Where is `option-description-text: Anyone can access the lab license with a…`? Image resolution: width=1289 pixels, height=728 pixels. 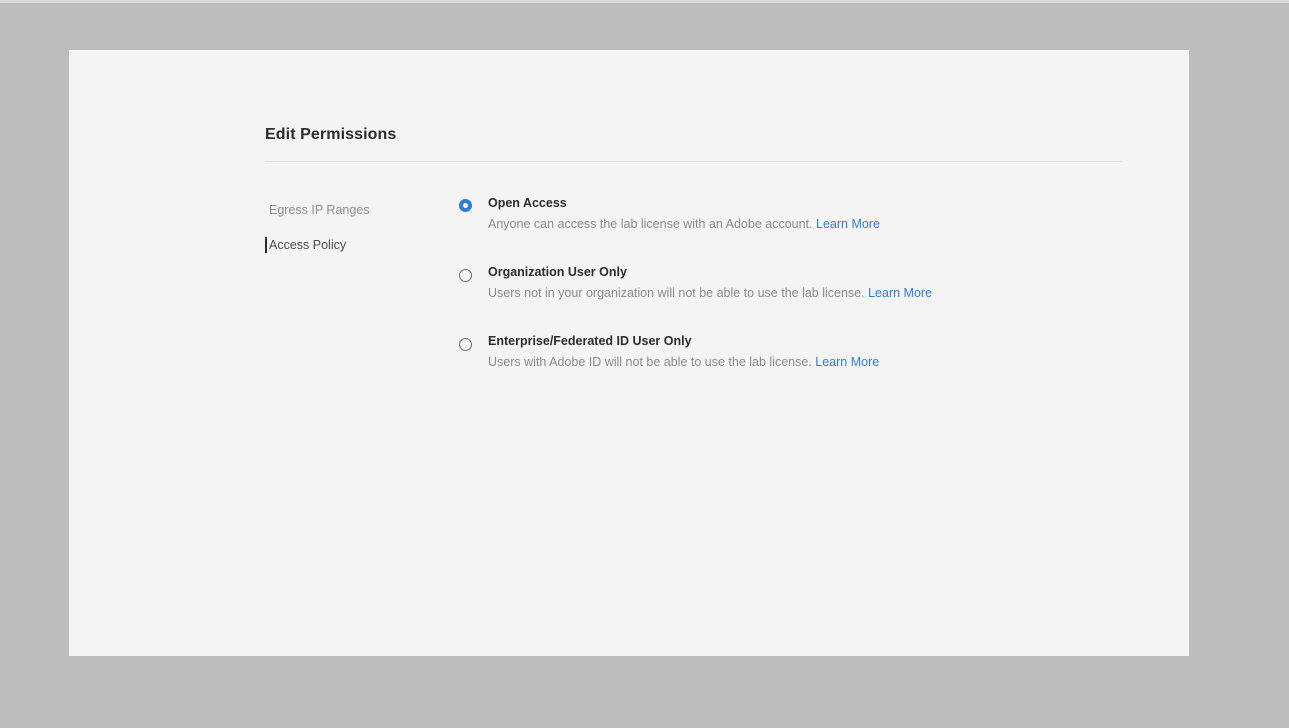 option-description-text: Anyone can access the lab license with a… is located at coordinates (650, 224).